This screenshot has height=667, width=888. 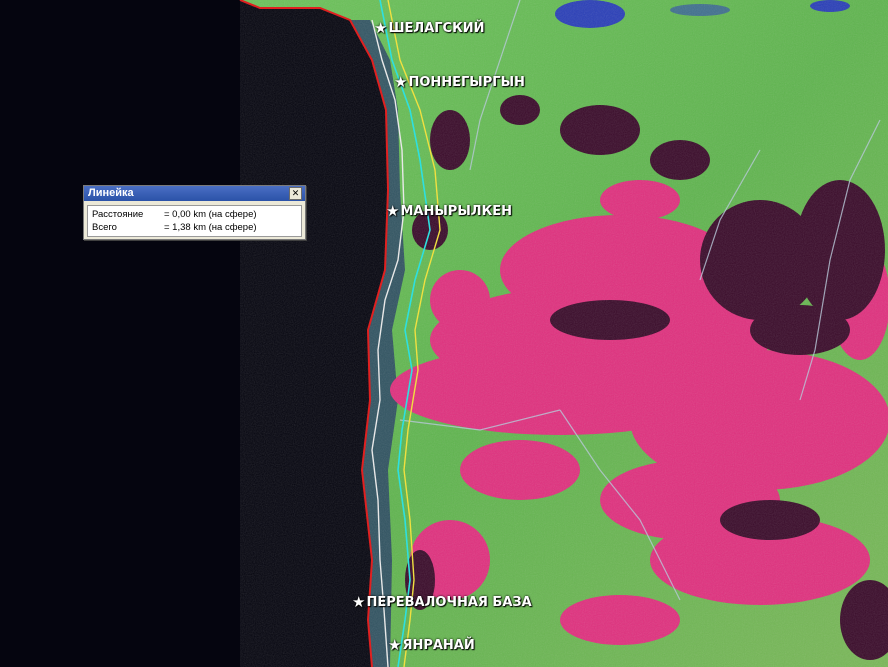 What do you see at coordinates (449, 211) in the screenshot?
I see `place-label-manyrylken: ★ МАНЫРЫЛКЕН` at bounding box center [449, 211].